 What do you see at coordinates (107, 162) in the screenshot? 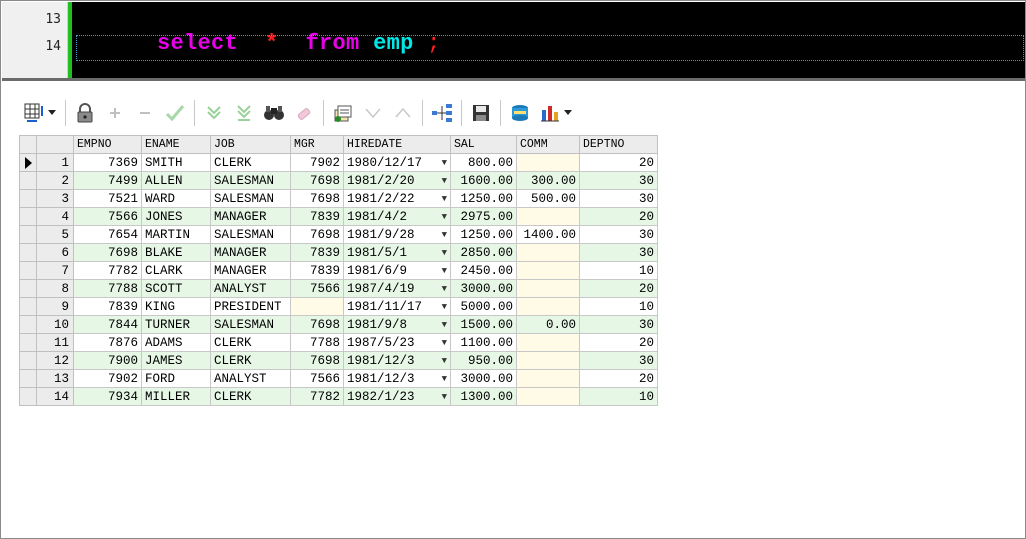
I see `cell-empno: 7369` at bounding box center [107, 162].